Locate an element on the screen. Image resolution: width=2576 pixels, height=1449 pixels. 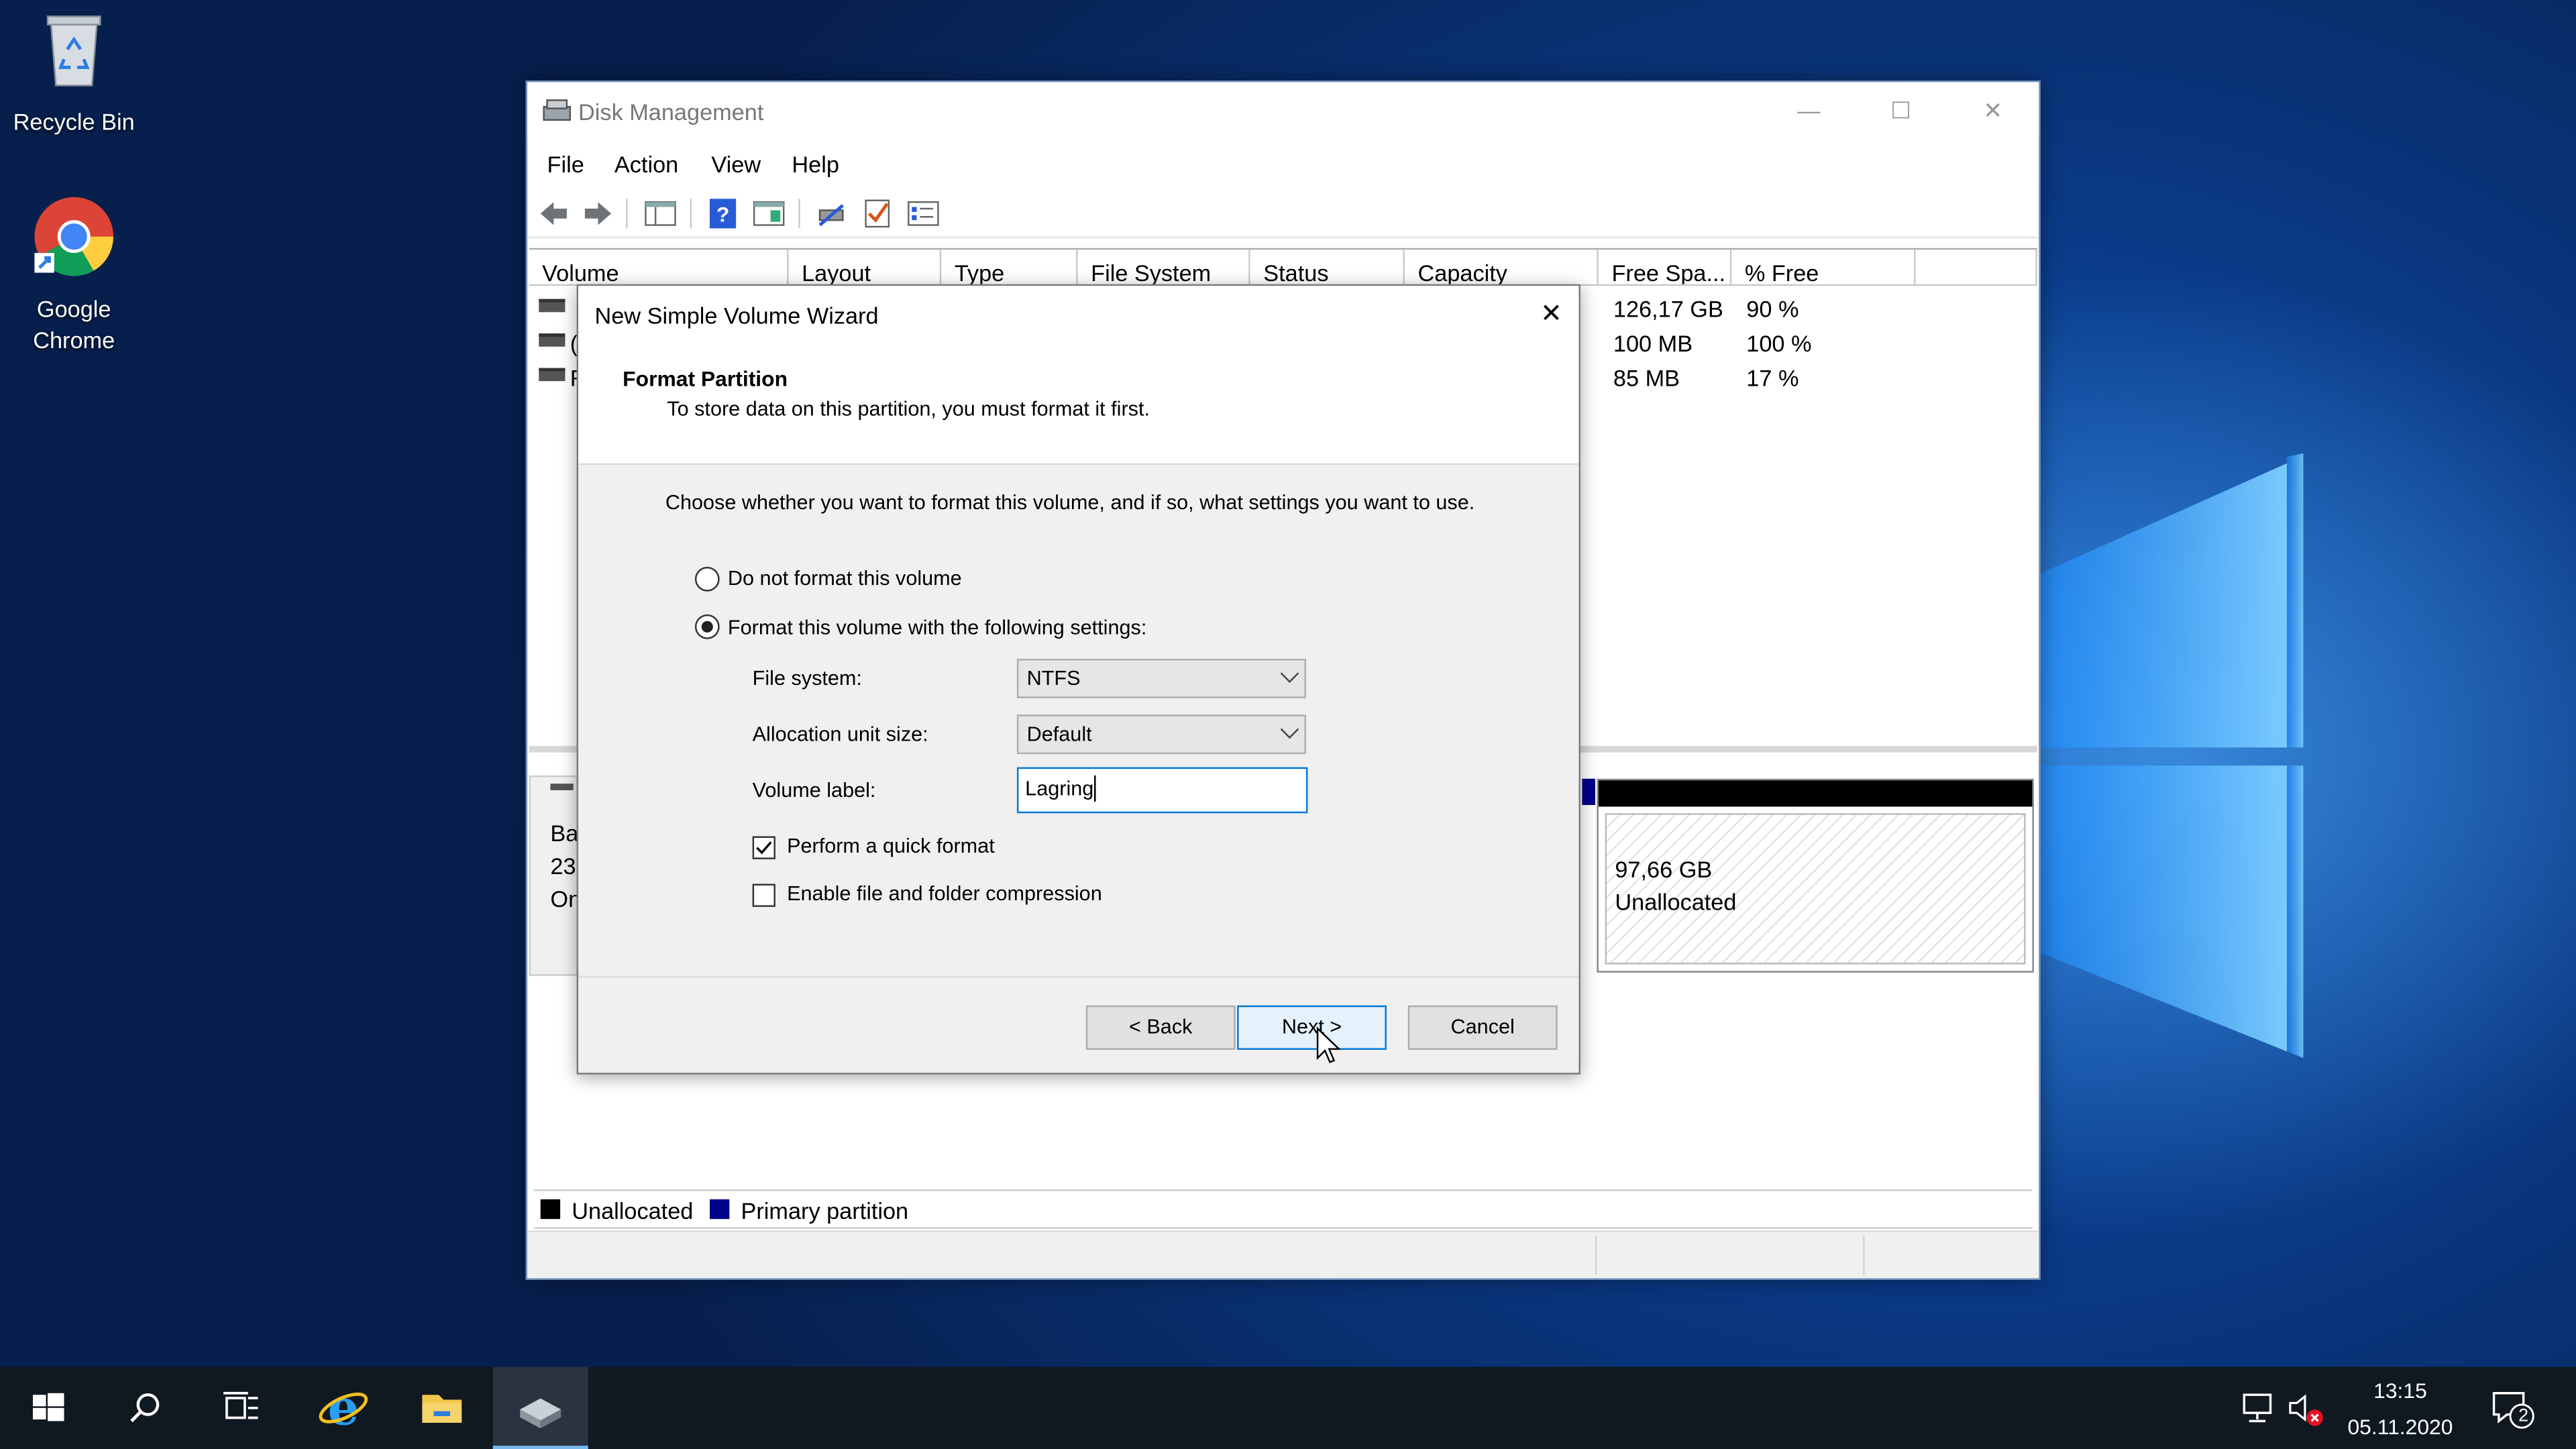
column-header-layout: Layout is located at coordinates (865, 268).